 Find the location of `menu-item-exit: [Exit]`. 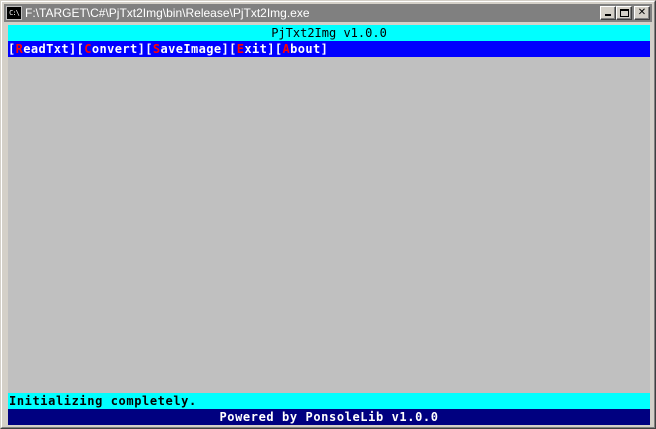

menu-item-exit: [Exit] is located at coordinates (252, 49).